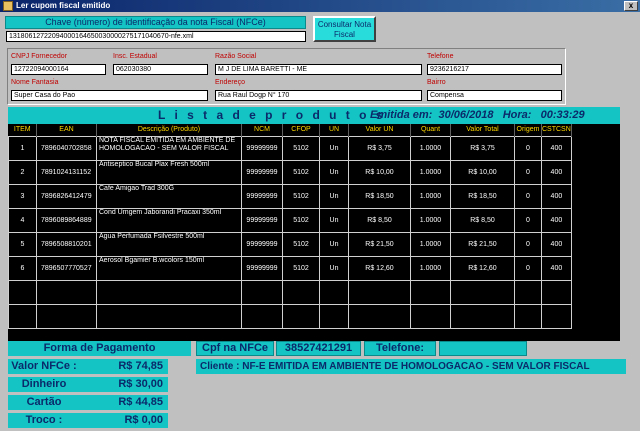 The image size is (640, 431). Describe the element at coordinates (169, 196) in the screenshot. I see `cell-desc: Cafe Amigao Trad 300G` at that location.